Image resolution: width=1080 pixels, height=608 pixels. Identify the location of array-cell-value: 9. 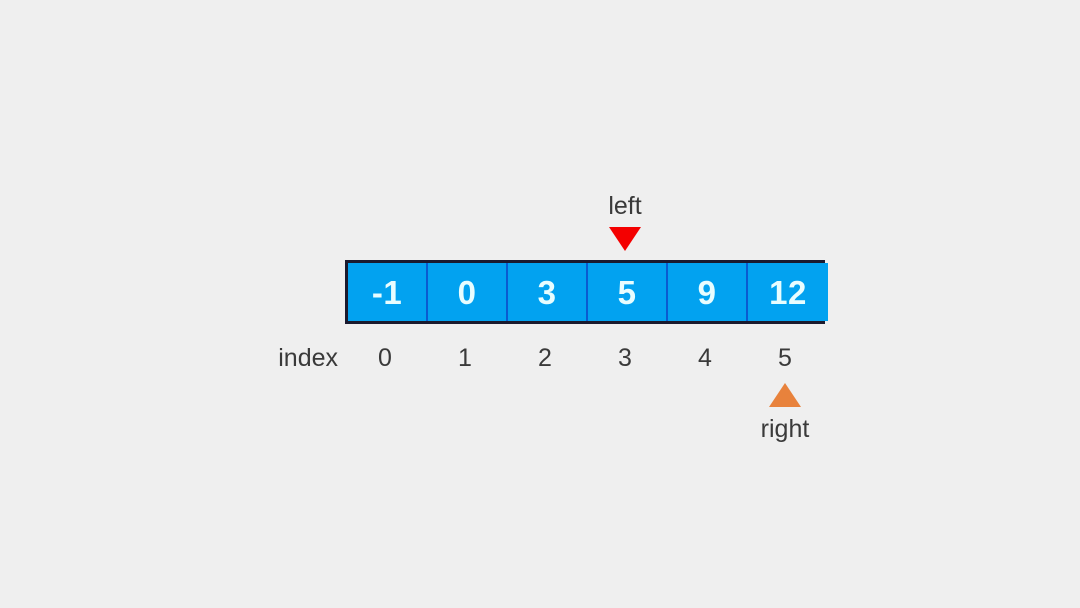
(707, 292).